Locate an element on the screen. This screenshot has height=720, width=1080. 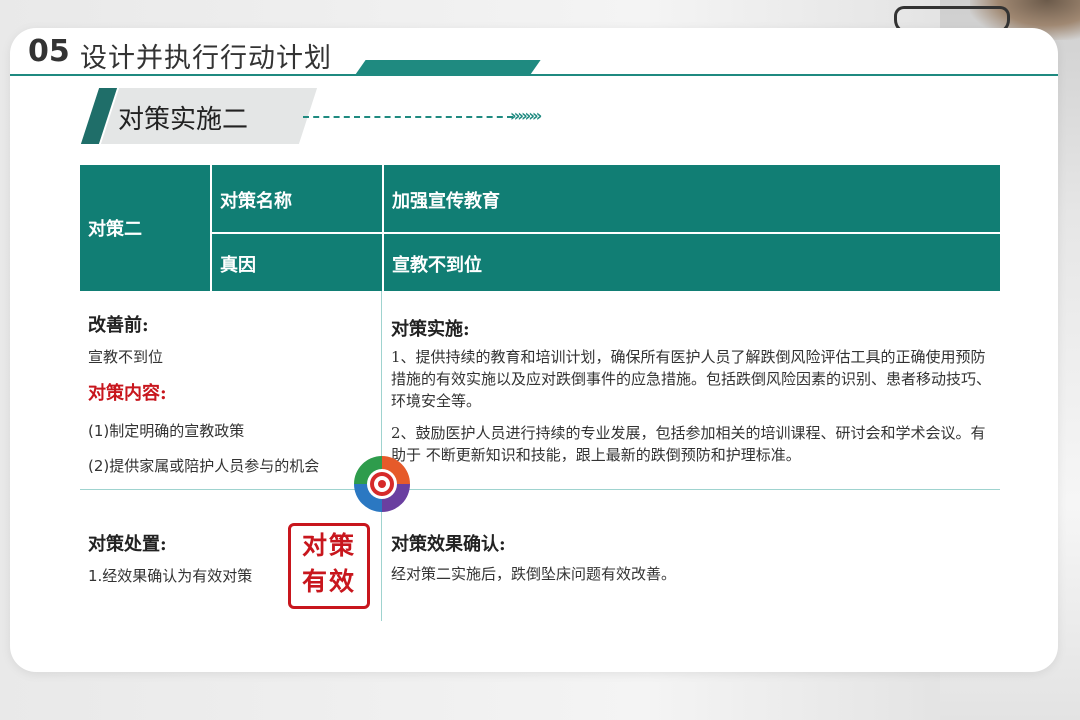
content-heading: 对策内容: is located at coordinates (127, 393).